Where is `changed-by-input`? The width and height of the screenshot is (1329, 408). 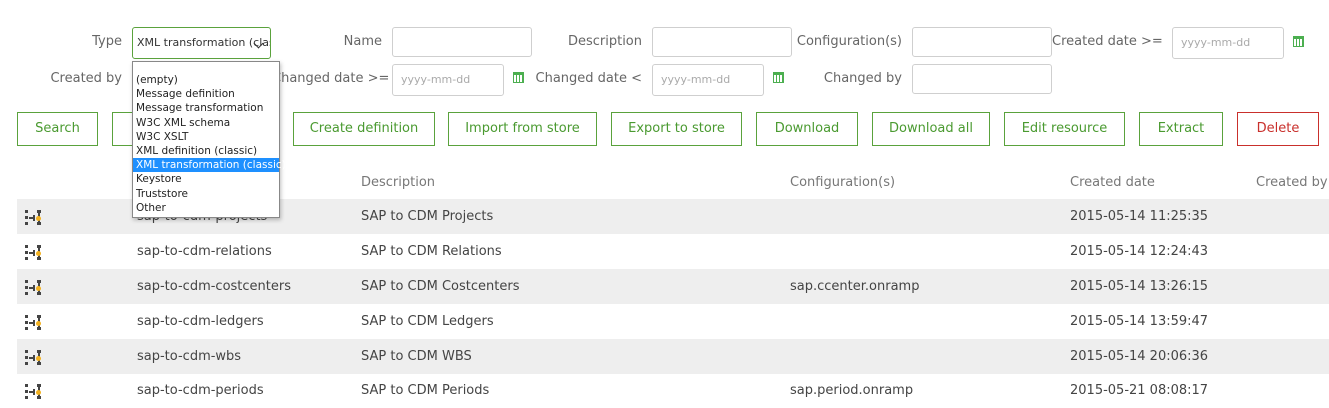
changed-by-input is located at coordinates (982, 79).